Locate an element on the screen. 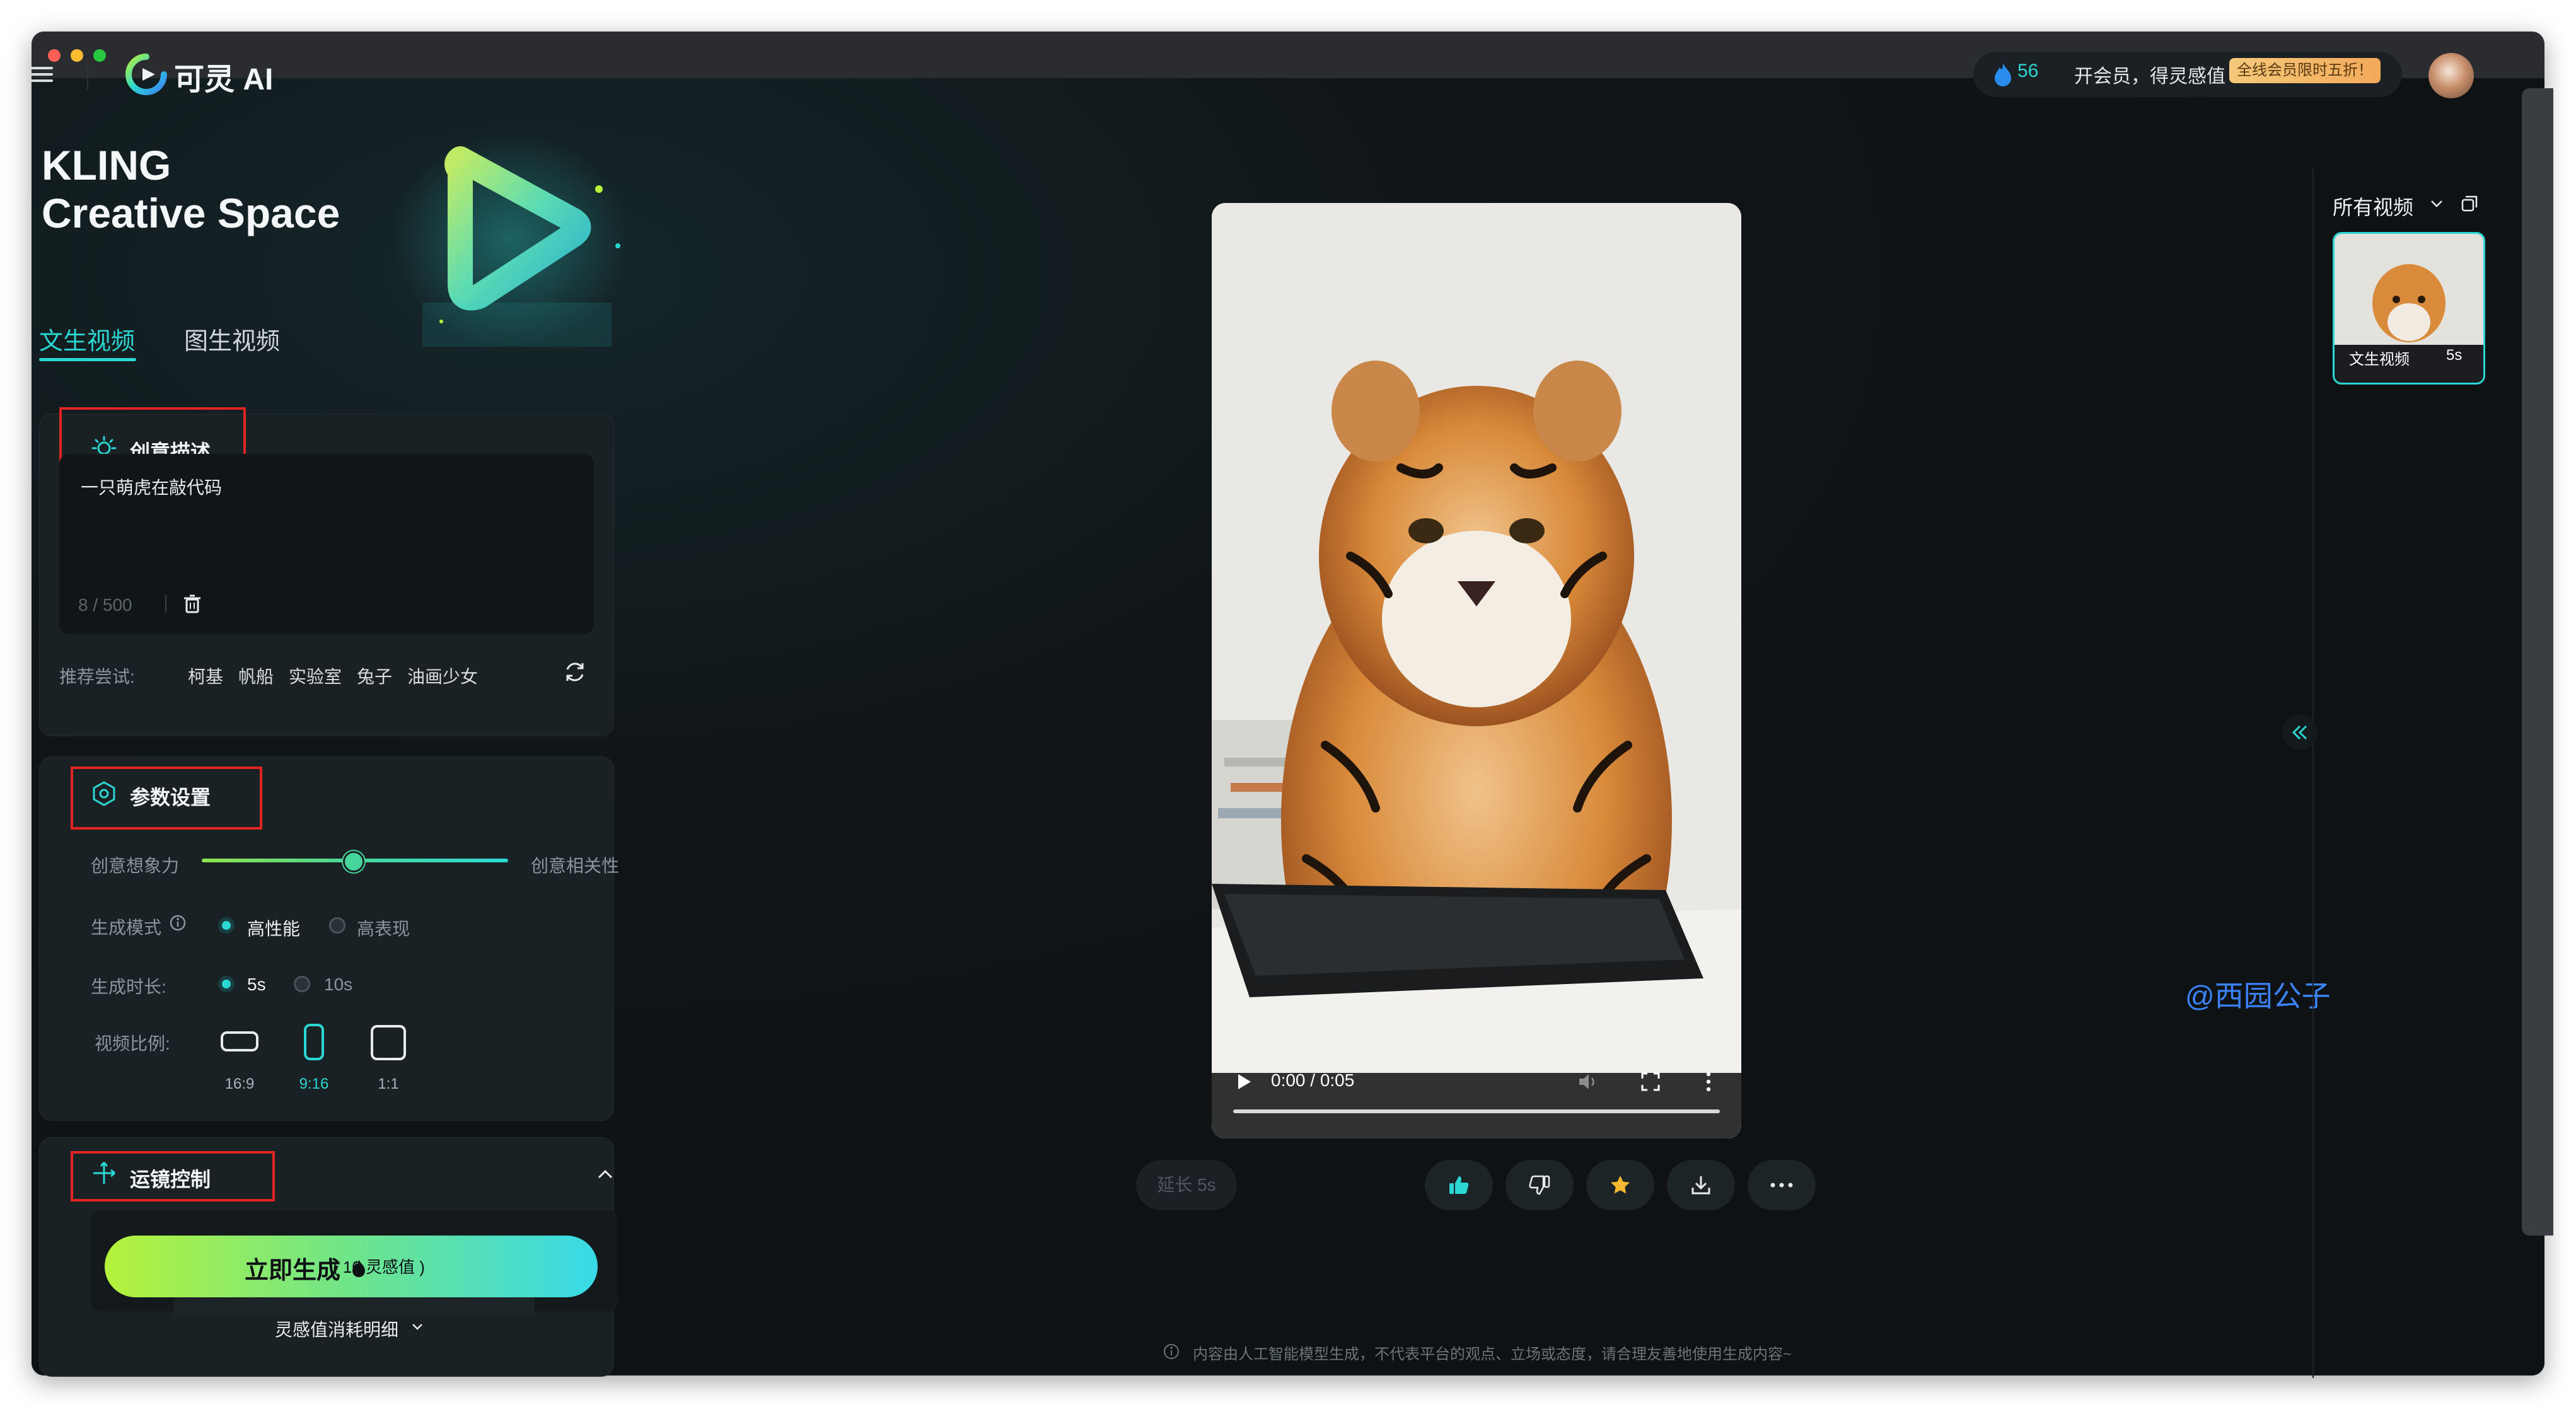  trash-icon is located at coordinates (192, 604).